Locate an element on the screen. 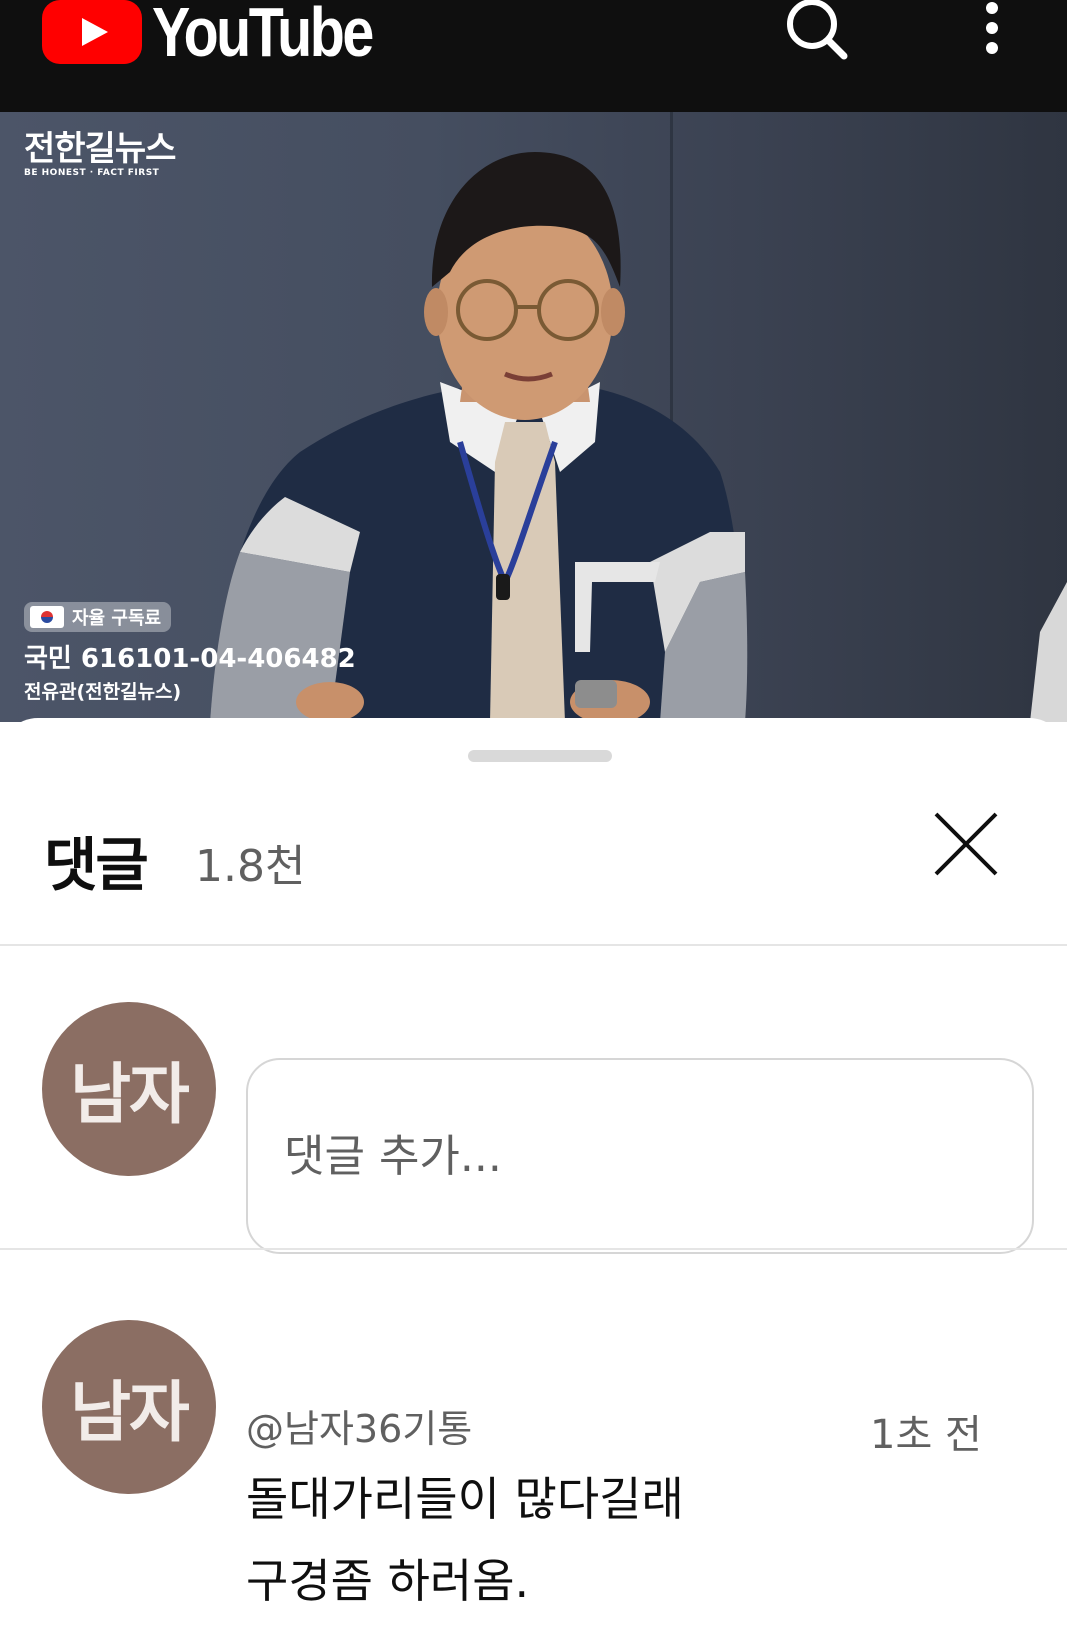  close-icon is located at coordinates (966, 844).